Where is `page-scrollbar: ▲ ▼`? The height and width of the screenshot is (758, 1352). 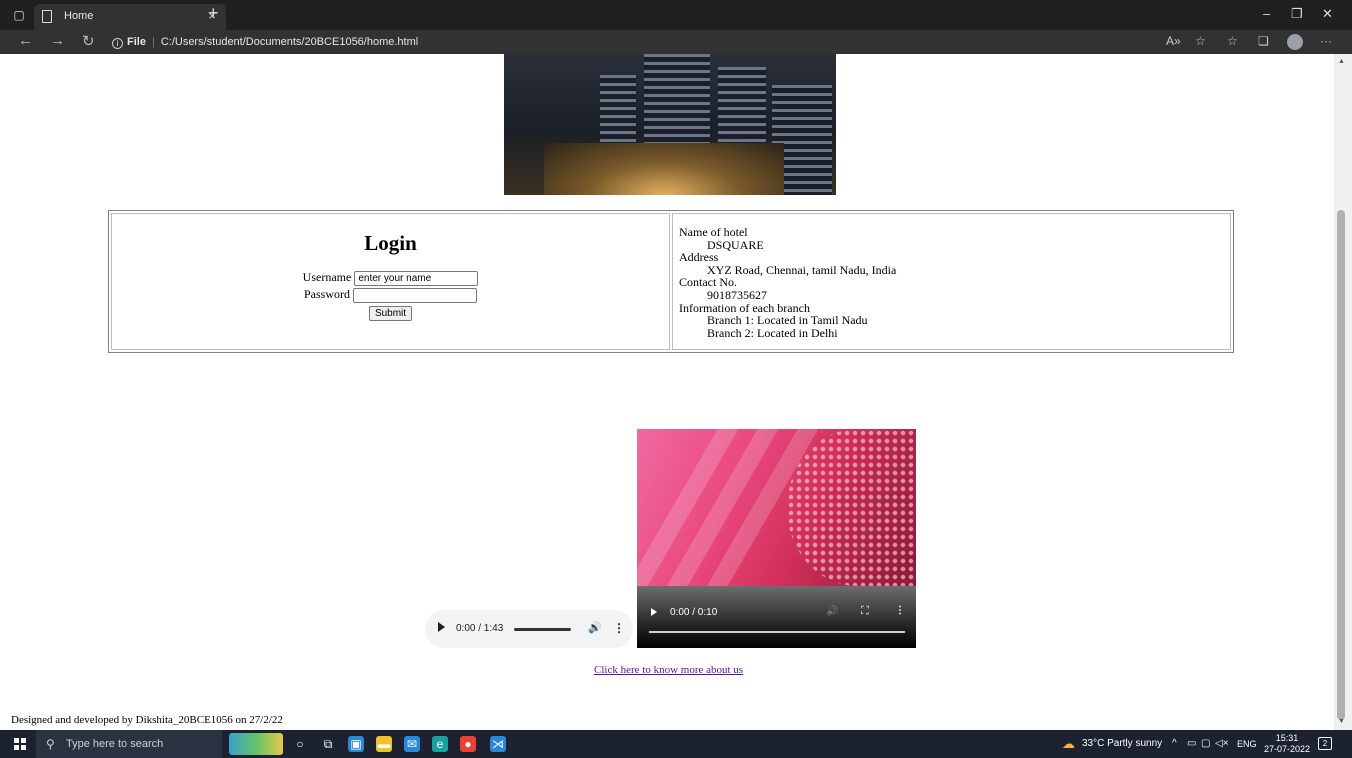
page-scrollbar: ▲ ▼ is located at coordinates (1343, 392).